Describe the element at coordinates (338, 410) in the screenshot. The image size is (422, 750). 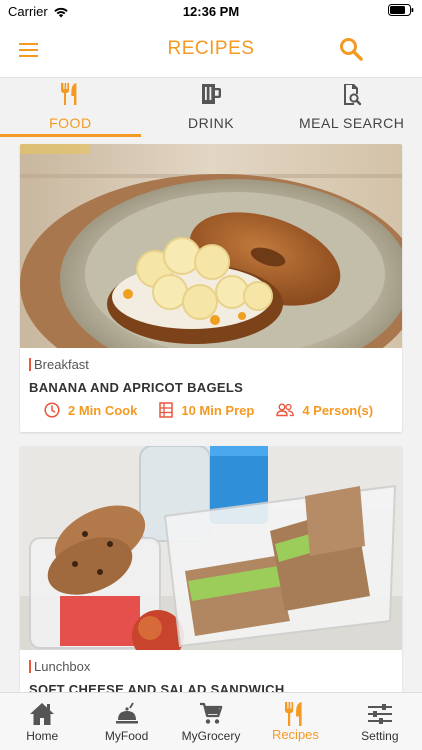
I see `servings-label: 4 Person(s)` at that location.